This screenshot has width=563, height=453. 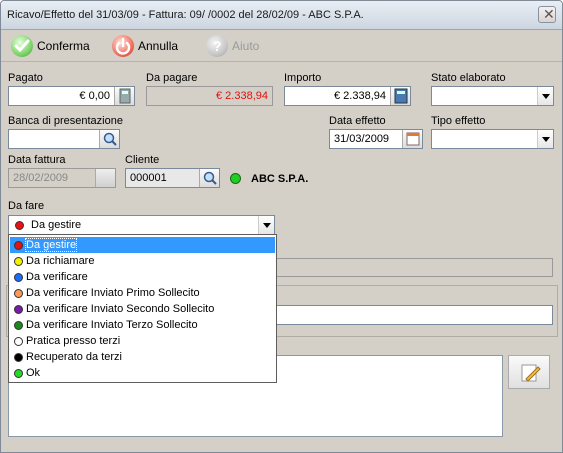 I want to click on data-fattura-field: 28/02/2009, so click(x=62, y=178).